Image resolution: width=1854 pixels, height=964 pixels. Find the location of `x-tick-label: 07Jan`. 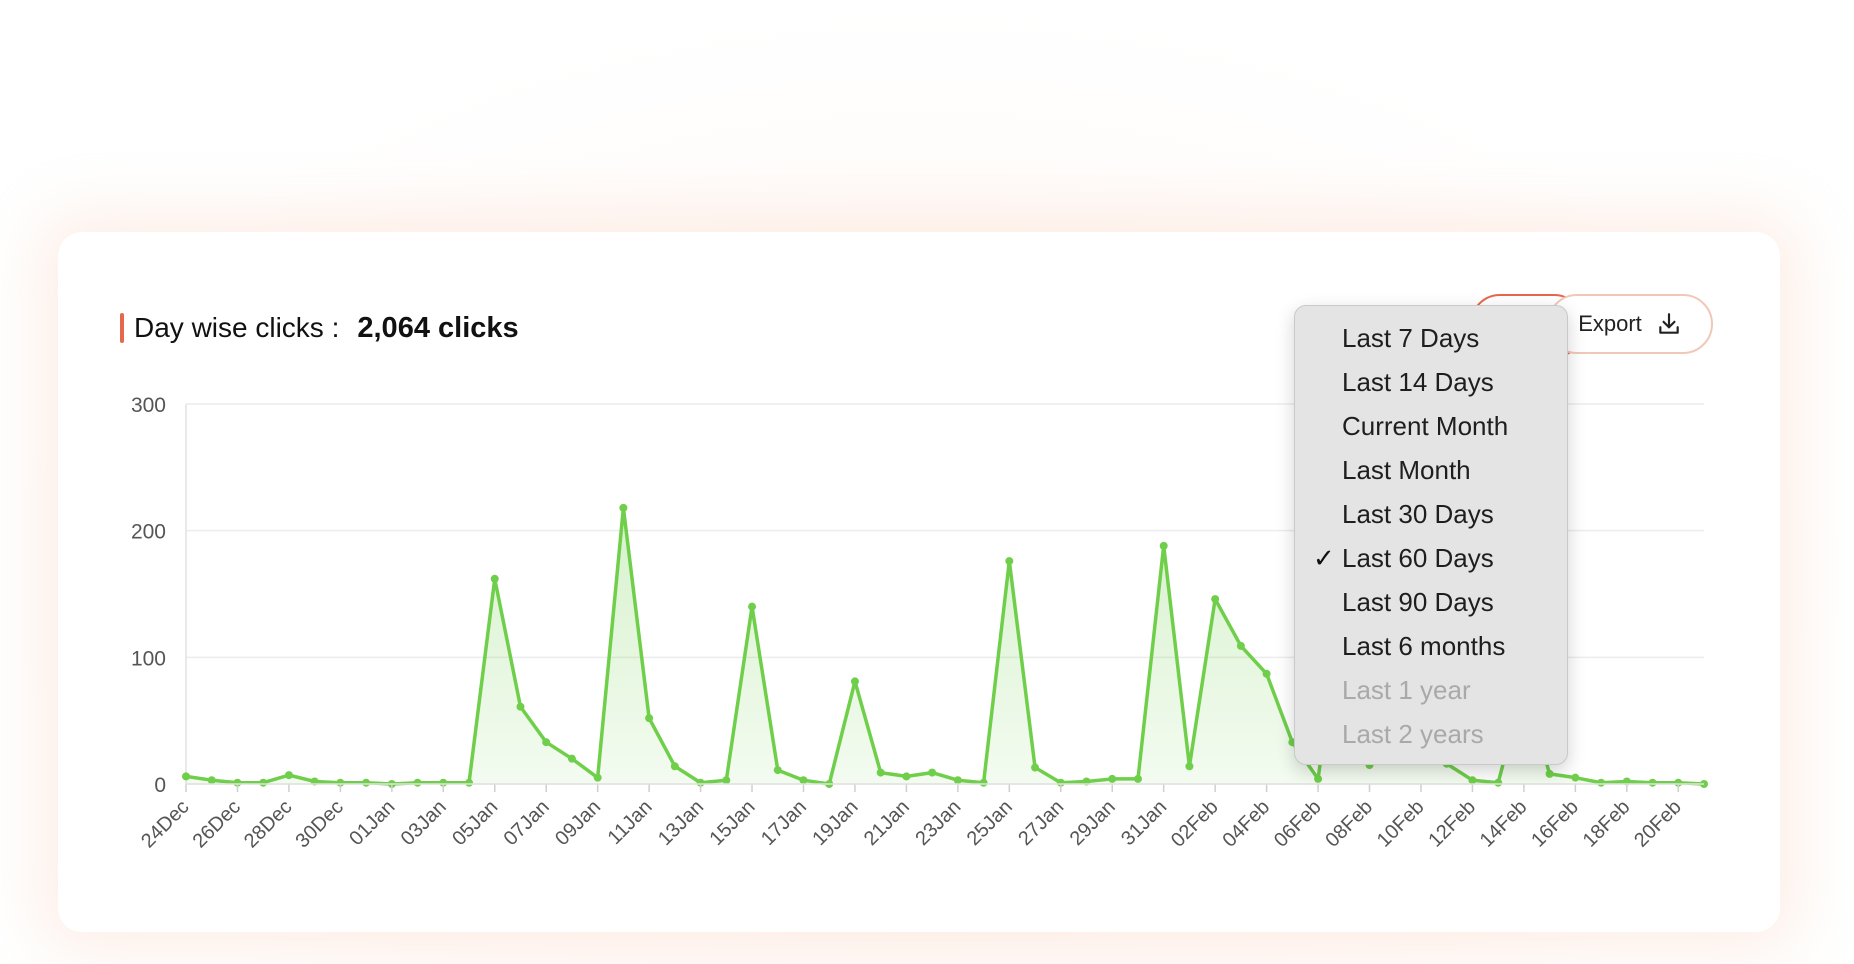

x-tick-label: 07Jan is located at coordinates (527, 823).